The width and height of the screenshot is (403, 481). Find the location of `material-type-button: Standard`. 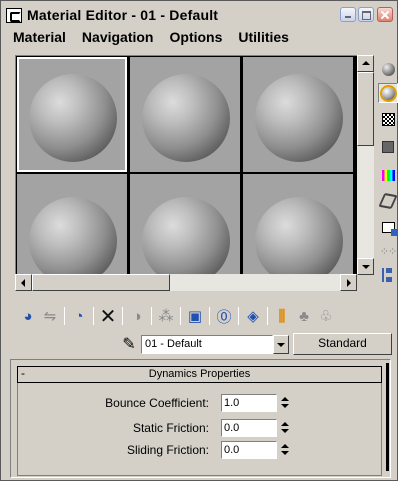

material-type-button: Standard is located at coordinates (342, 344).